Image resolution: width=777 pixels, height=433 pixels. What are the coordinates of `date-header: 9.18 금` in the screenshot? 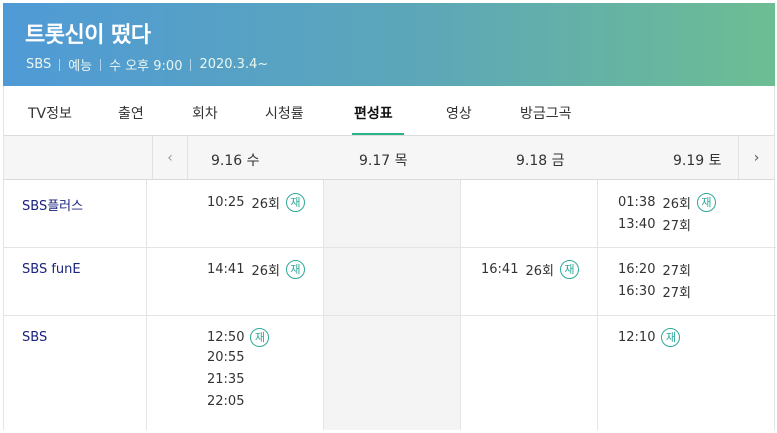 It's located at (540, 161).